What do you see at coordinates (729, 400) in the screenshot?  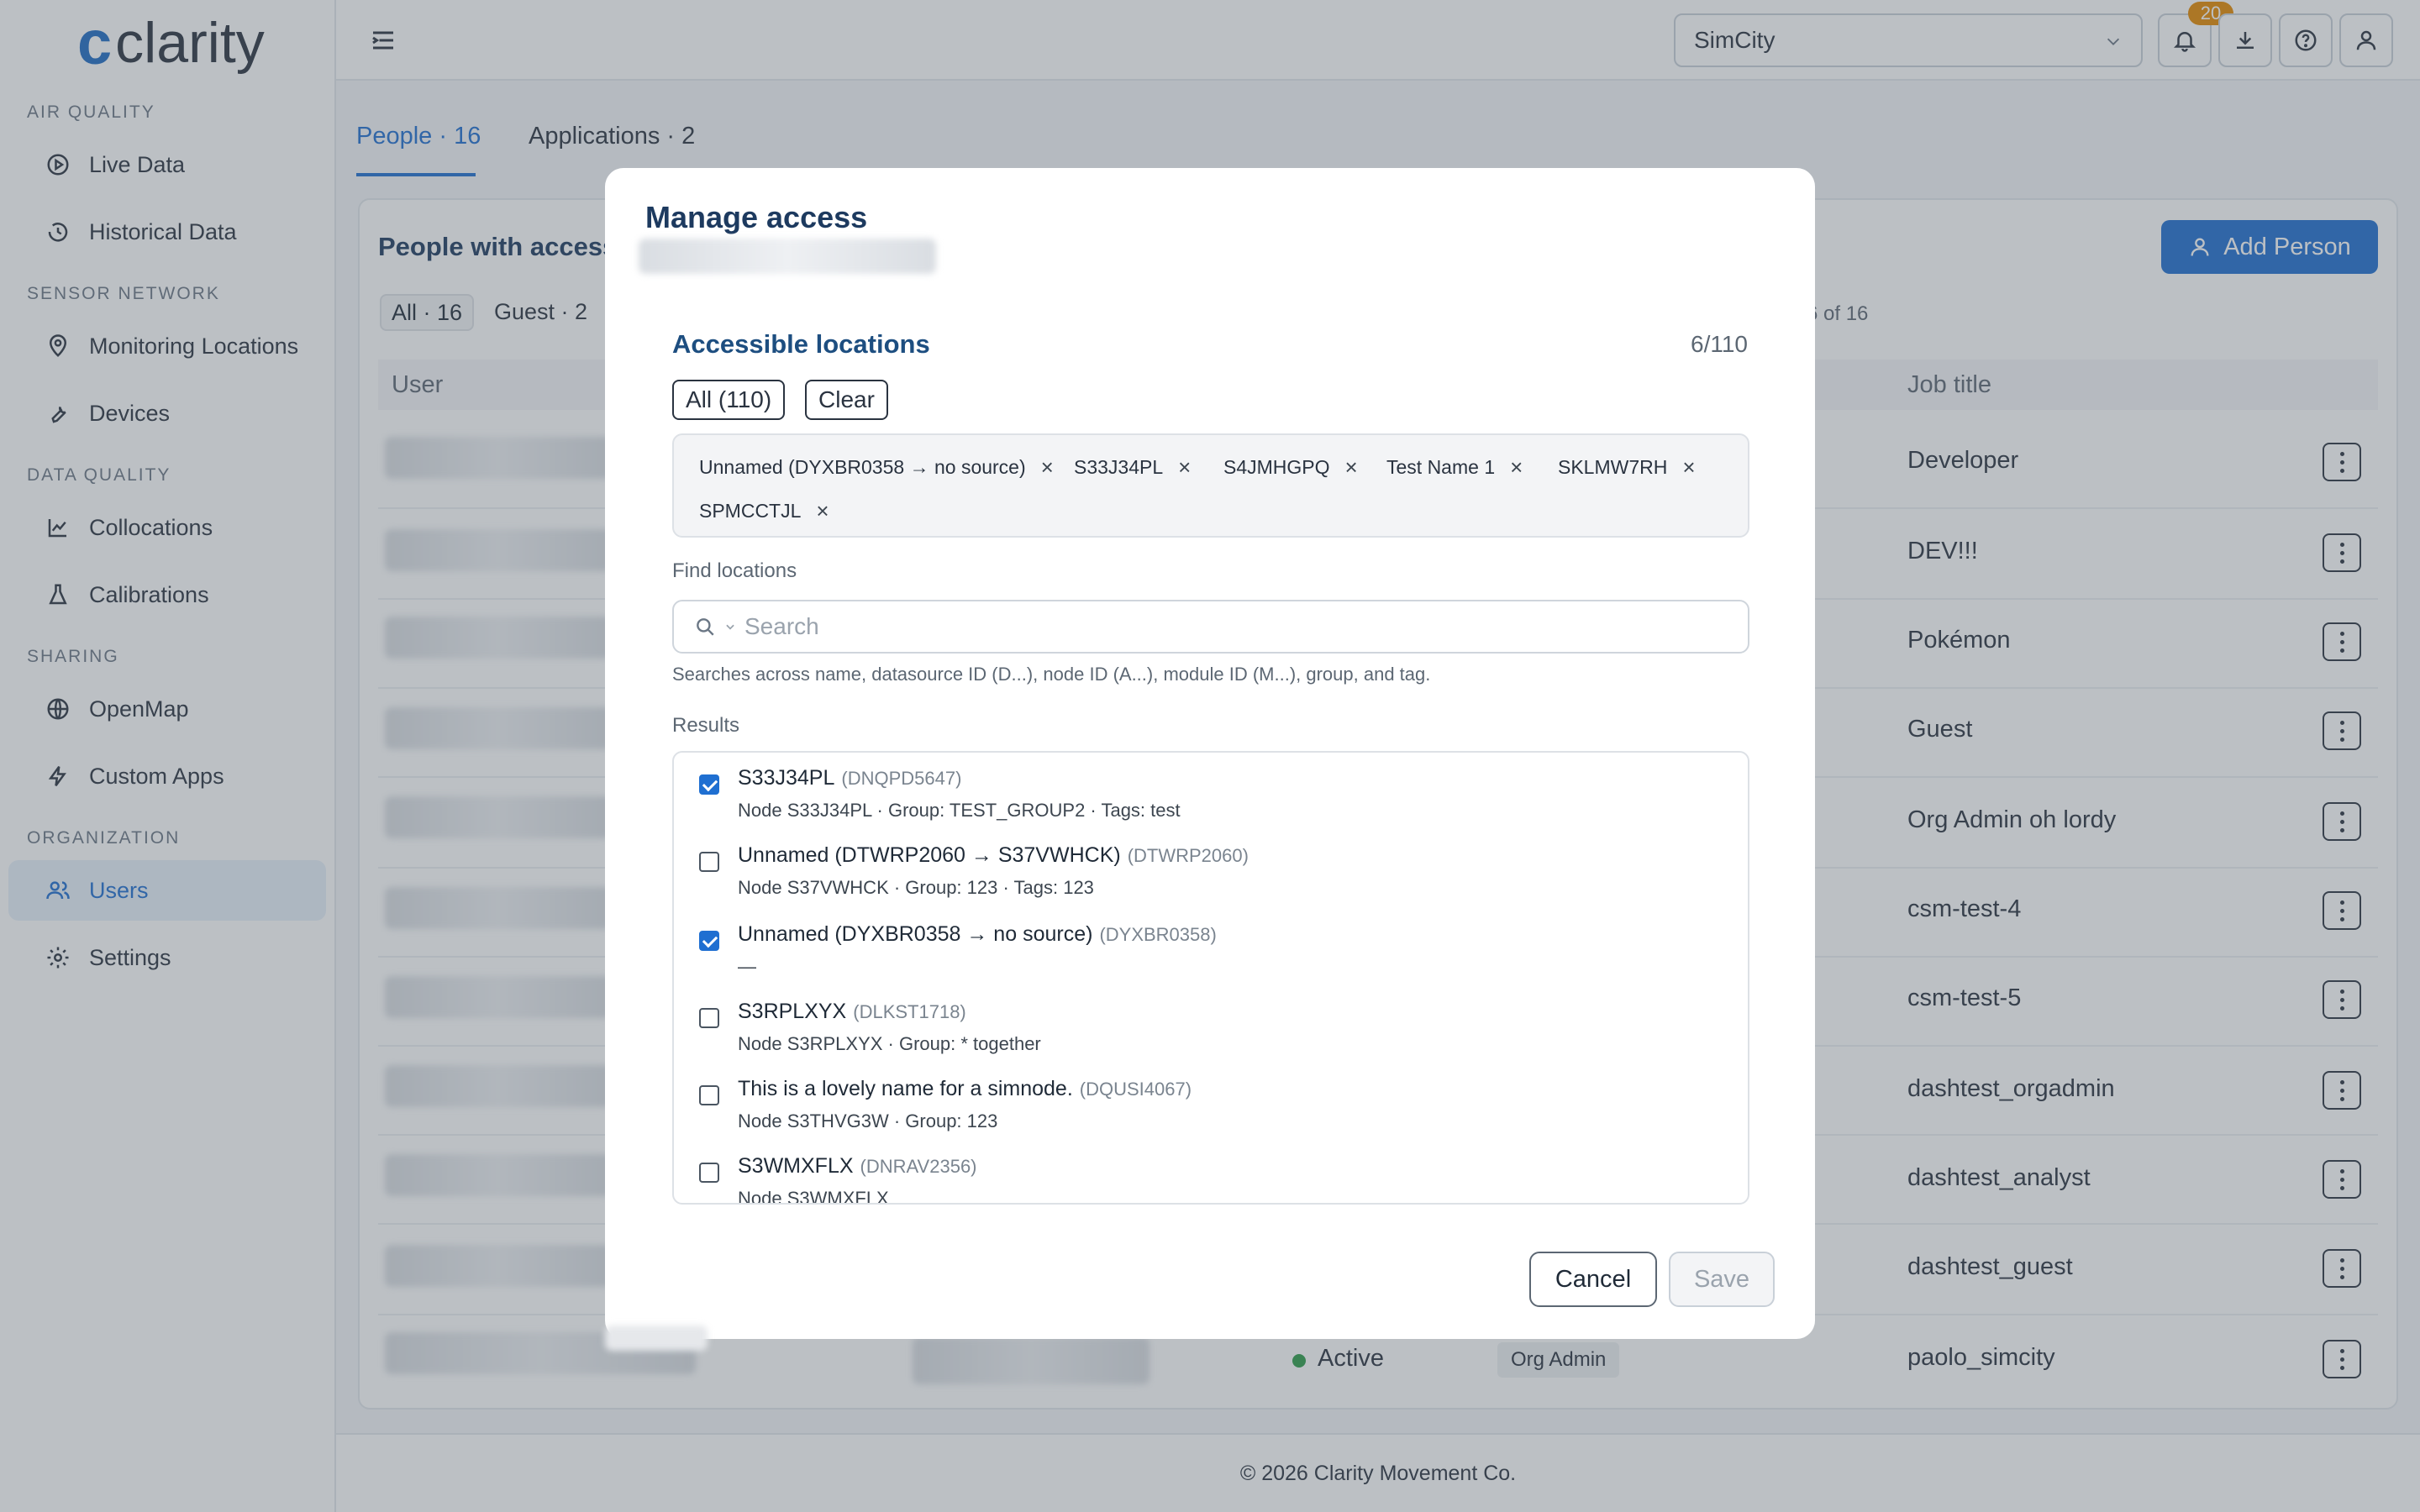 I see `select-all-button: All (110)` at bounding box center [729, 400].